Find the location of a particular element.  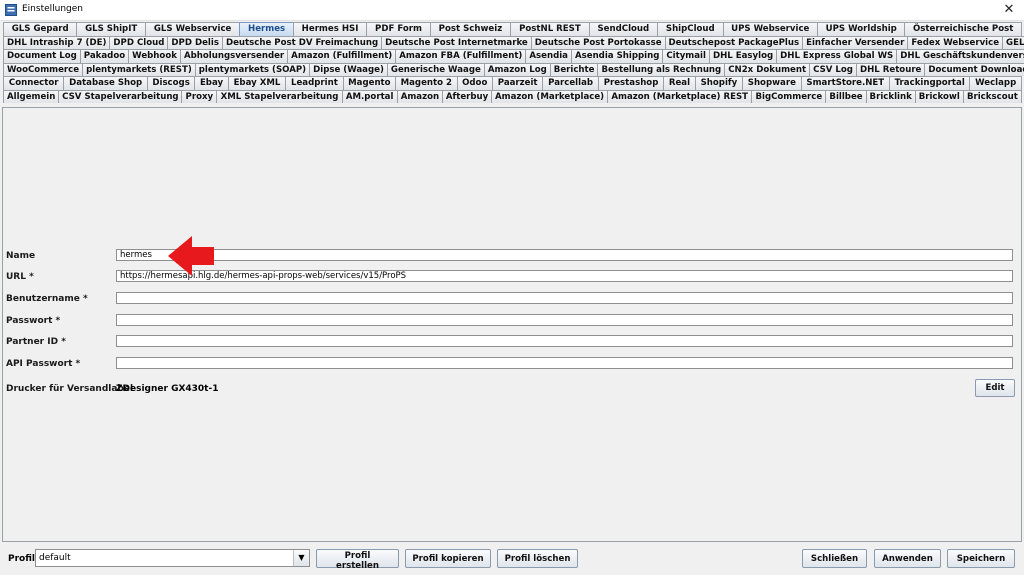

tab-parcellab: Parcellab is located at coordinates (570, 83).